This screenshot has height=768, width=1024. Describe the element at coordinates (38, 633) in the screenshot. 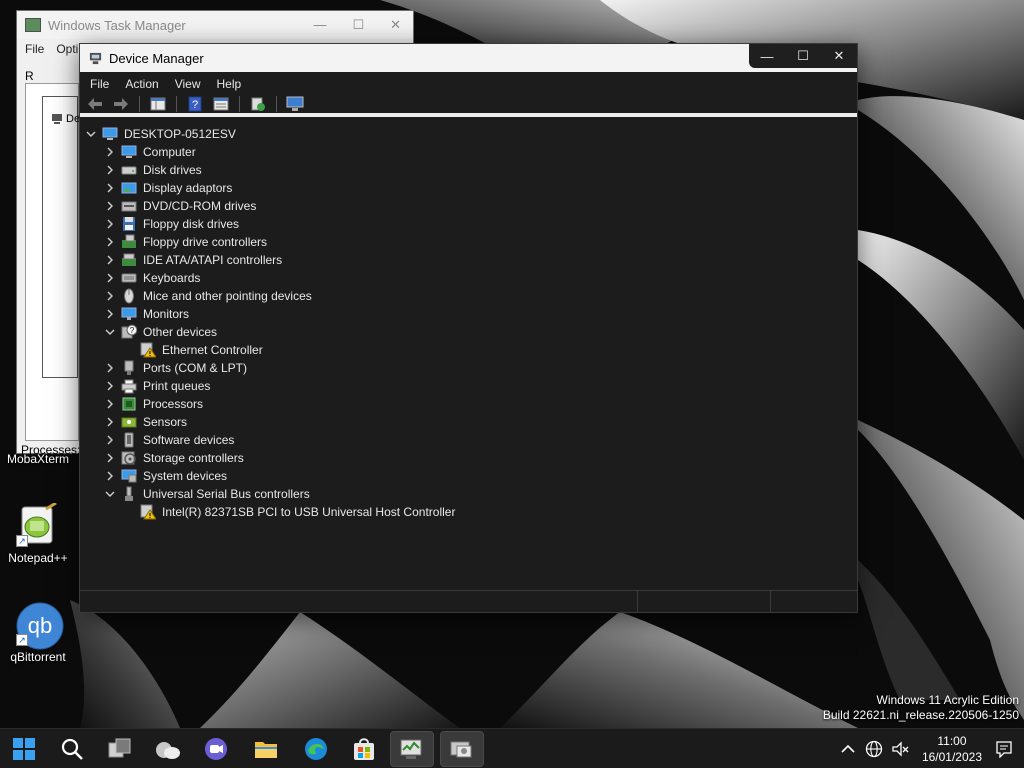

I see `desktop-icon-qbittorrent: qb ↗ qBittorrent` at that location.